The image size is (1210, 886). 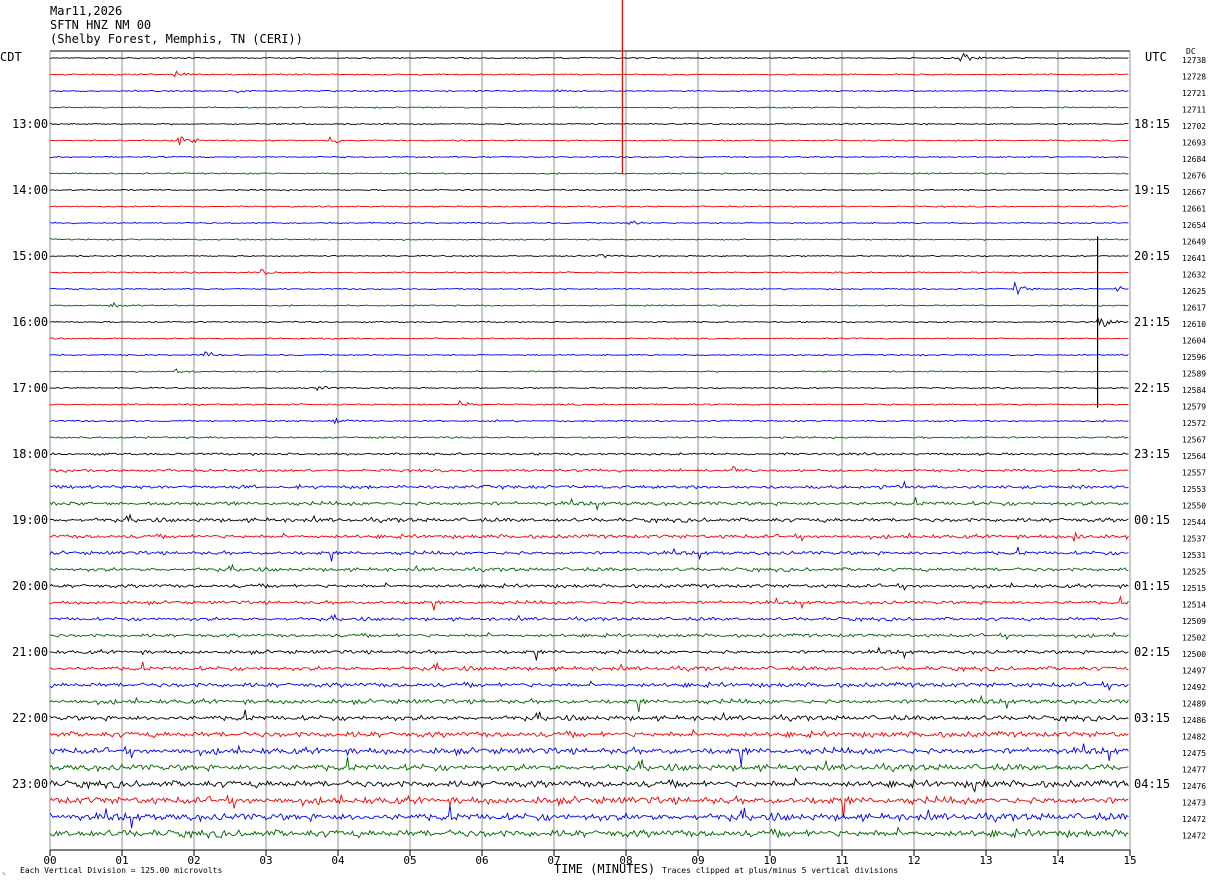 What do you see at coordinates (1194, 638) in the screenshot?
I see `dc-offset-label: 12502` at bounding box center [1194, 638].